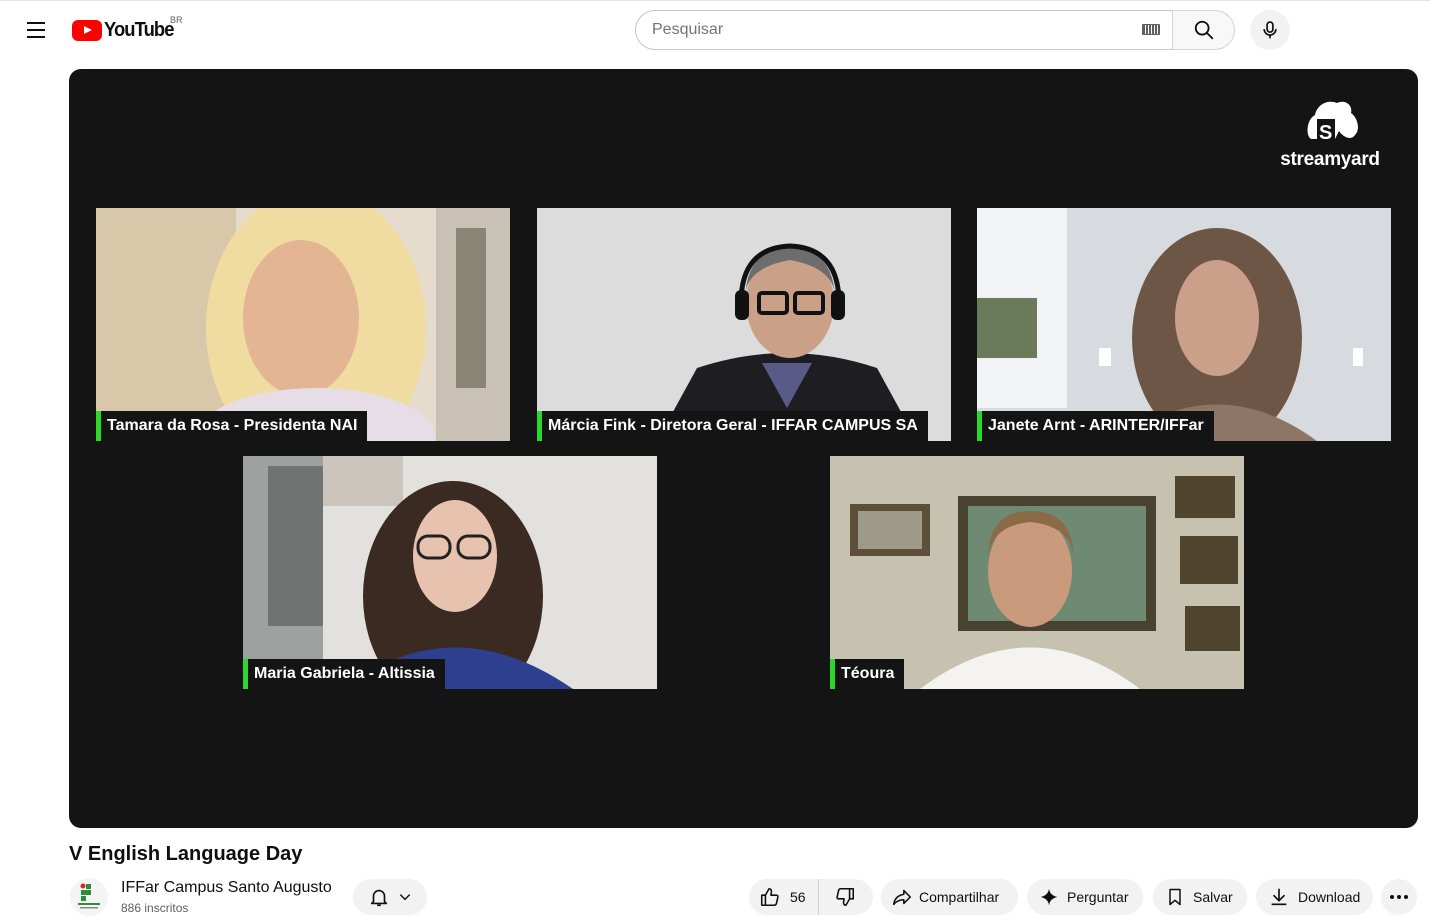 The width and height of the screenshot is (1430, 916). What do you see at coordinates (959, 897) in the screenshot?
I see `share-label: Compartilhar` at bounding box center [959, 897].